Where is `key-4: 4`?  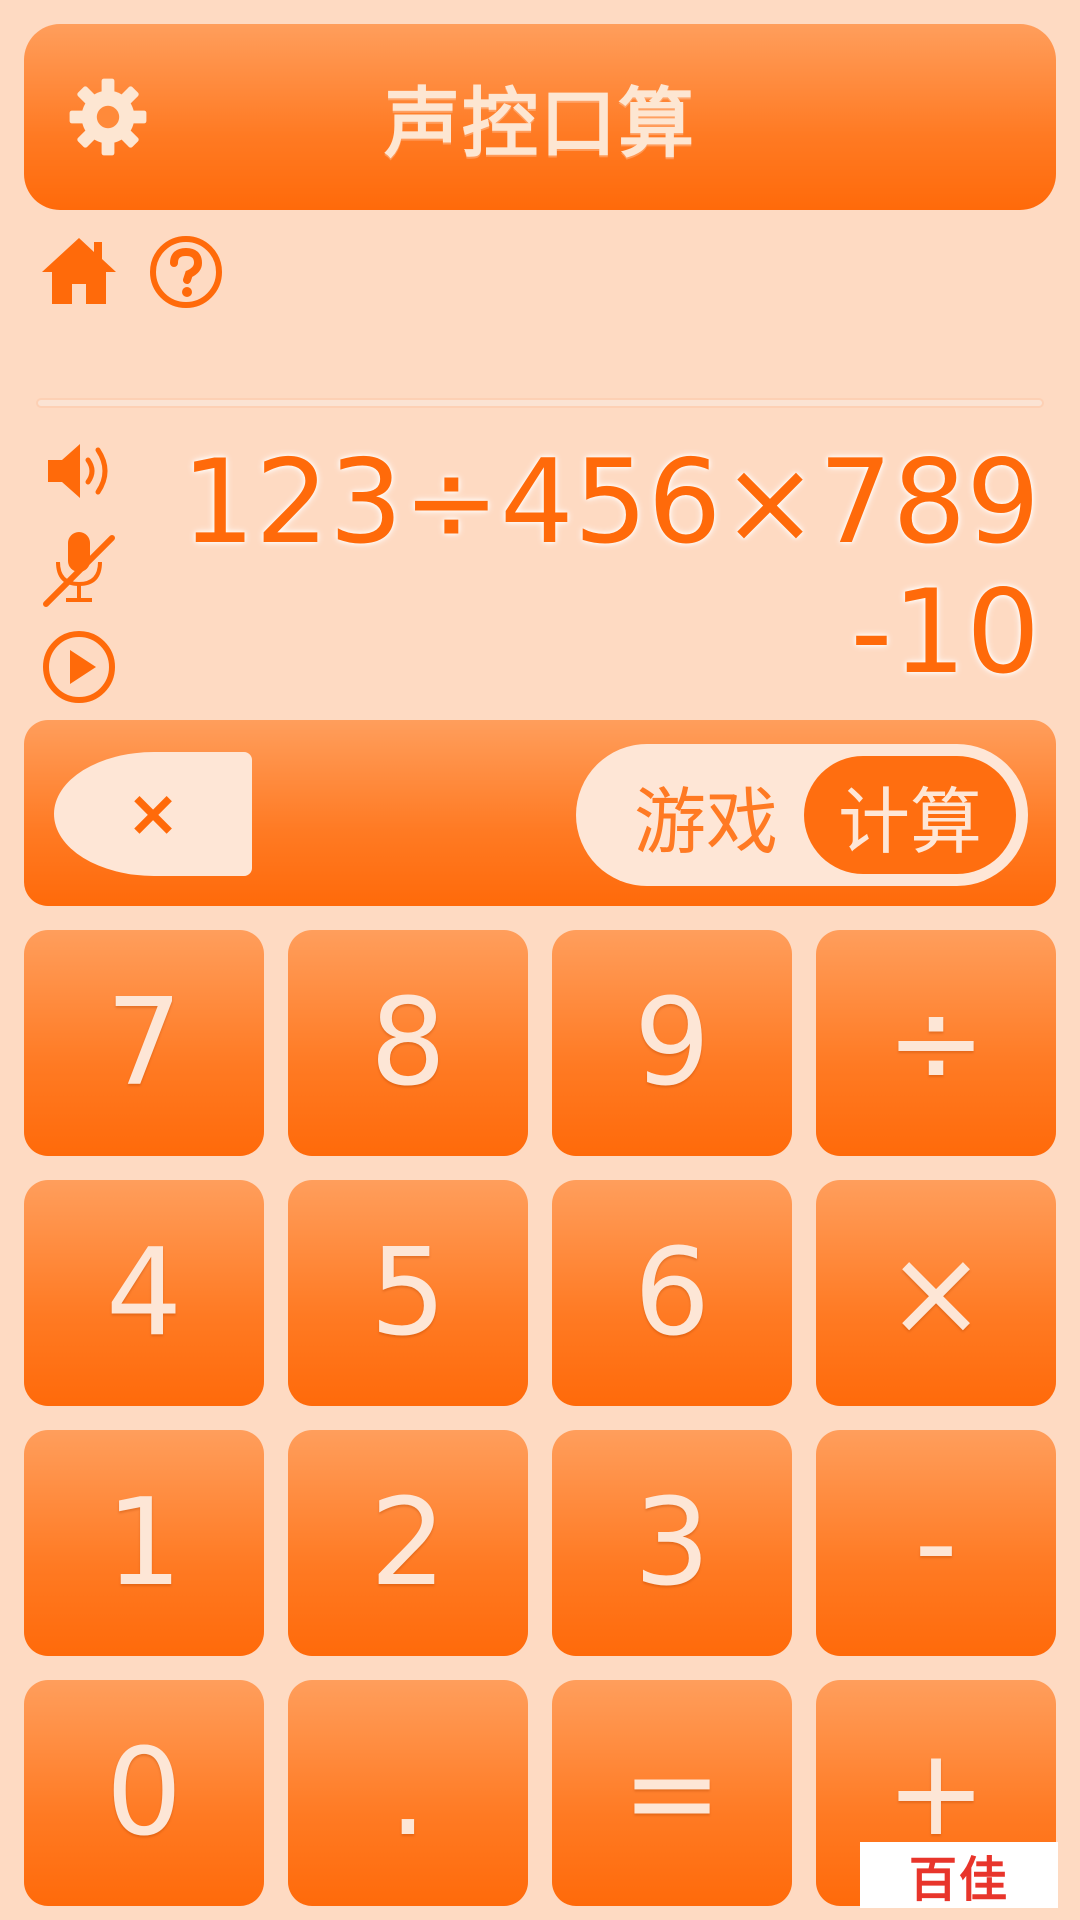 key-4: 4 is located at coordinates (144, 1293).